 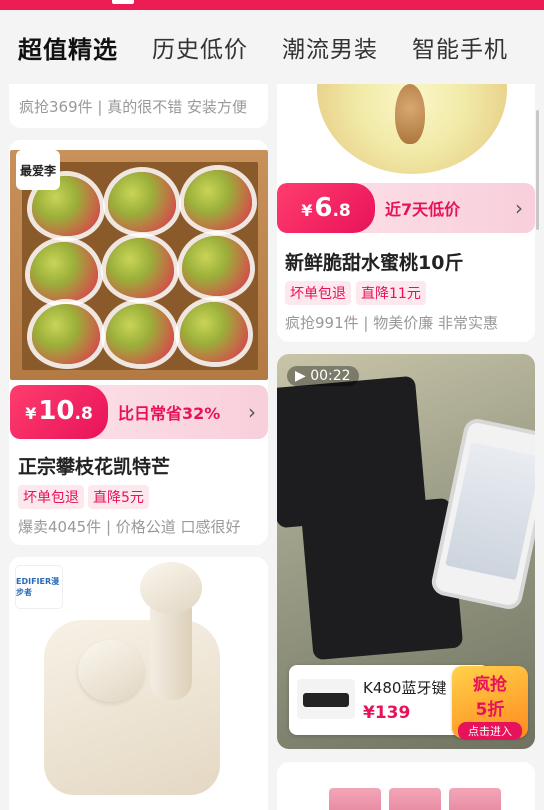 I want to click on video-duration: 00:22, so click(x=330, y=376).